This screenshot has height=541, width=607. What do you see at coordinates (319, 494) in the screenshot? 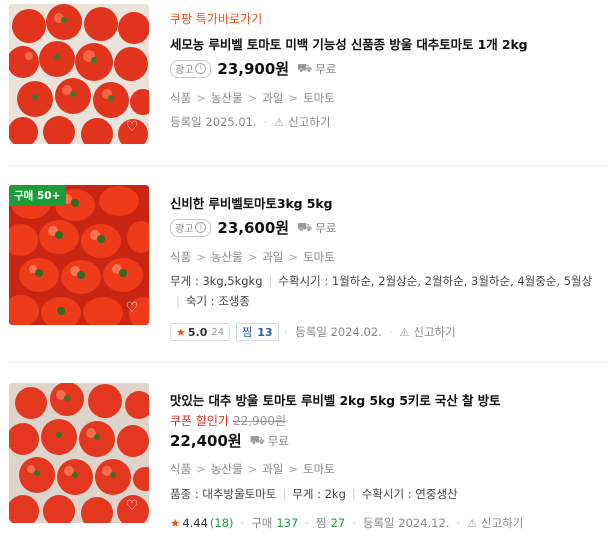
I see `spec-weight: 무게 : 2kg` at bounding box center [319, 494].